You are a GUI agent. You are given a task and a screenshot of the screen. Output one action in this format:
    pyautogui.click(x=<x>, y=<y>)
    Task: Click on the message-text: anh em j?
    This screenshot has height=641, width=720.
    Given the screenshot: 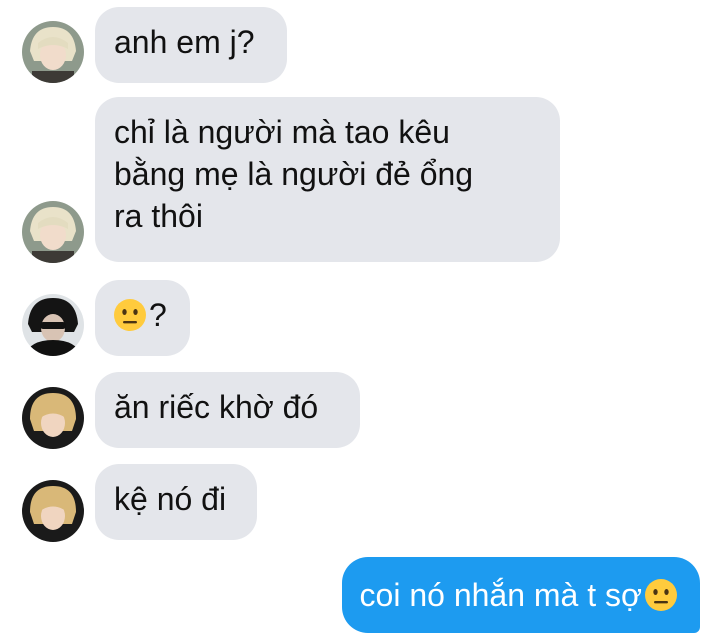 What is the action you would take?
    pyautogui.click(x=184, y=42)
    